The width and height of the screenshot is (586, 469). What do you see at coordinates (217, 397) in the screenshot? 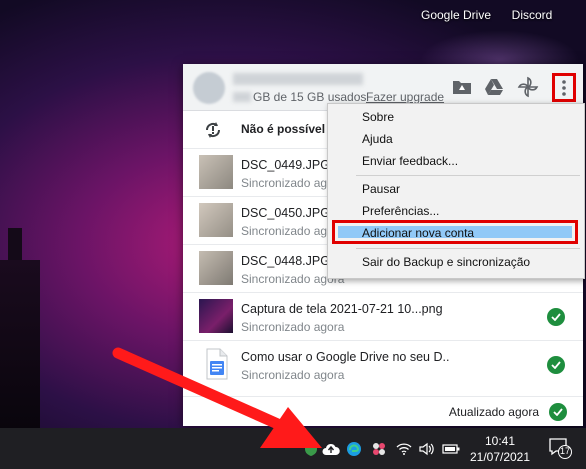
I see `annotation-arrow-icon` at bounding box center [217, 397].